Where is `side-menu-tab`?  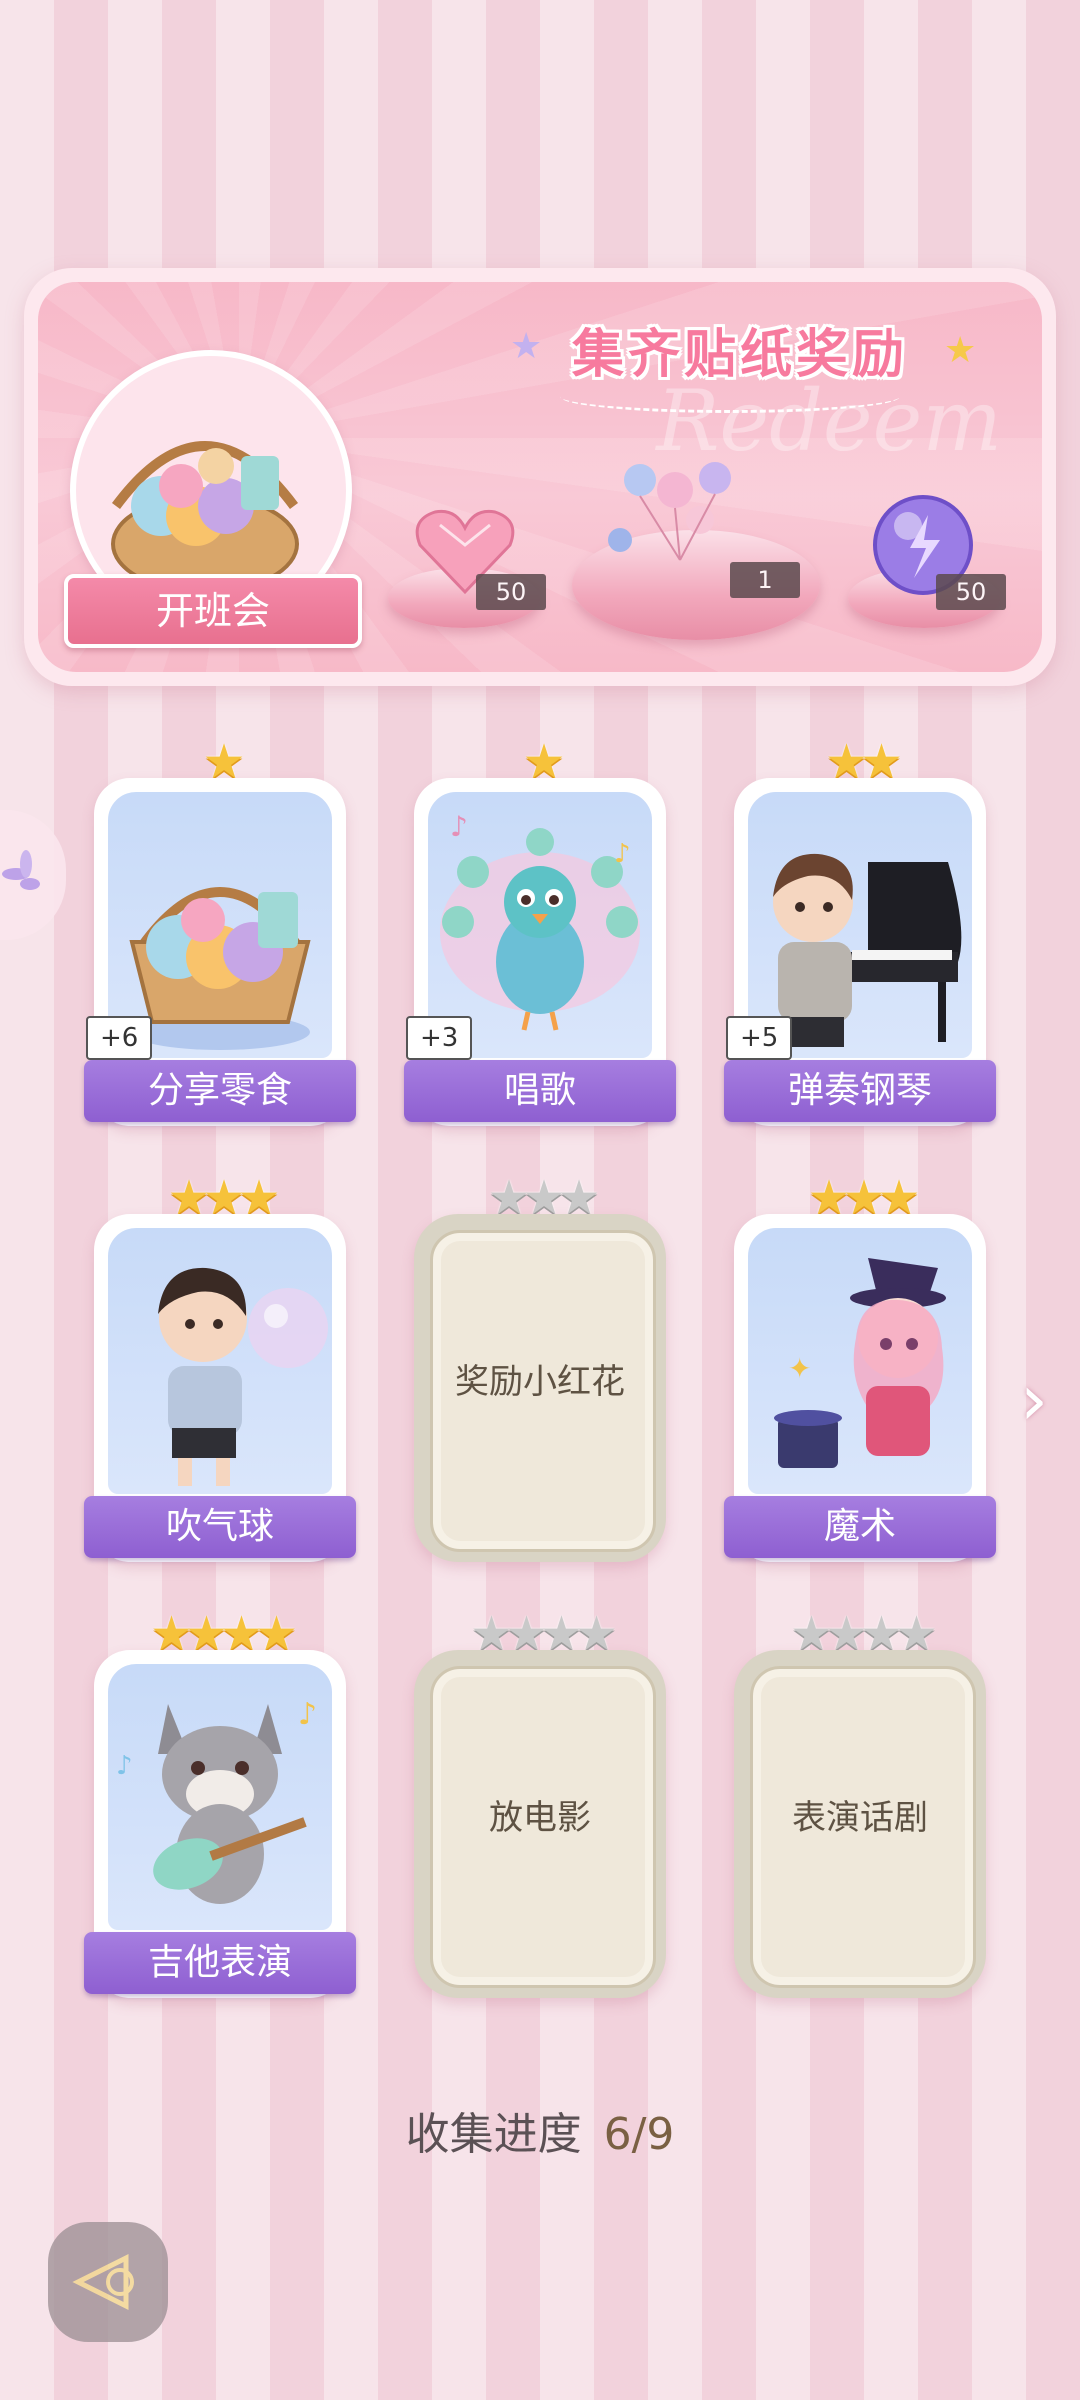 side-menu-tab is located at coordinates (33, 875).